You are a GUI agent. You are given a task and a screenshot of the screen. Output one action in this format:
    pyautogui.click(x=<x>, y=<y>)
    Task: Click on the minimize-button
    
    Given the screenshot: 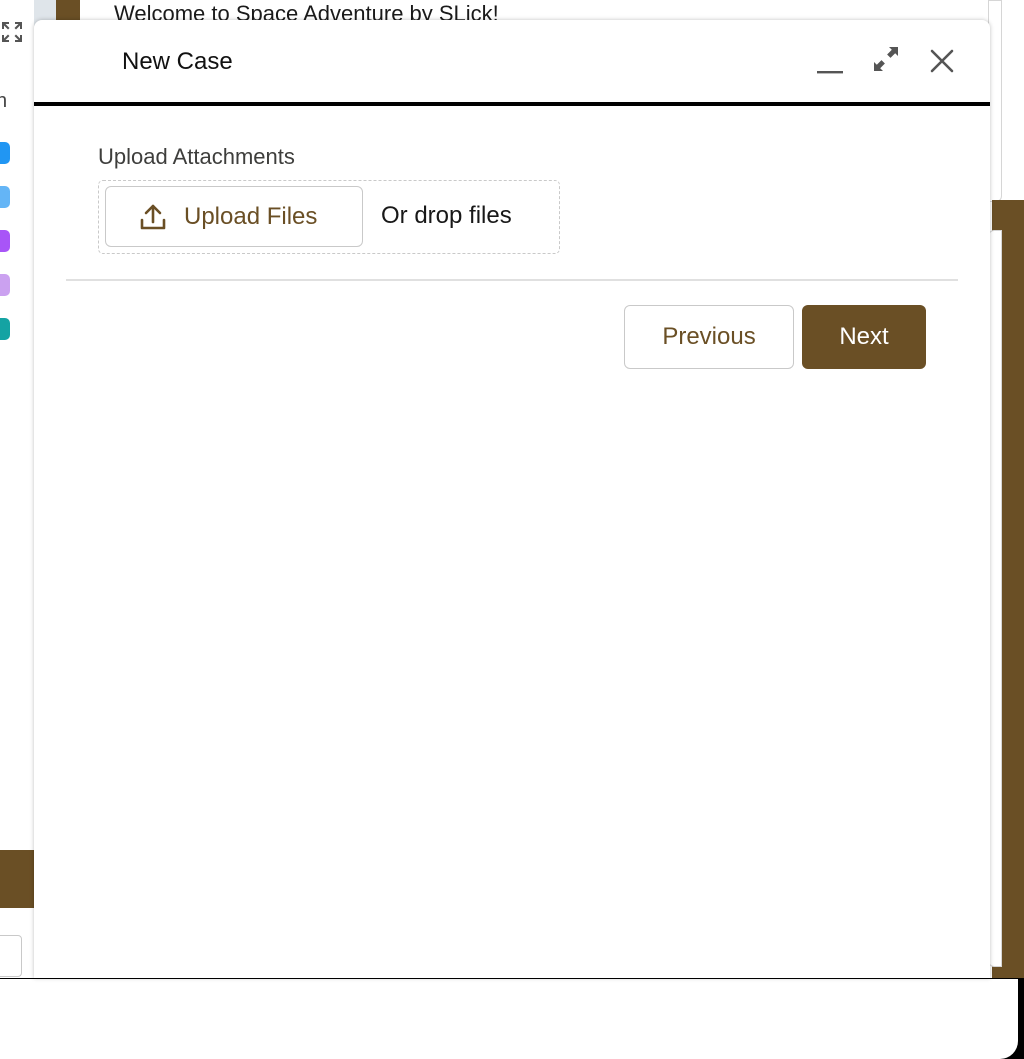 What is the action you would take?
    pyautogui.click(x=830, y=63)
    